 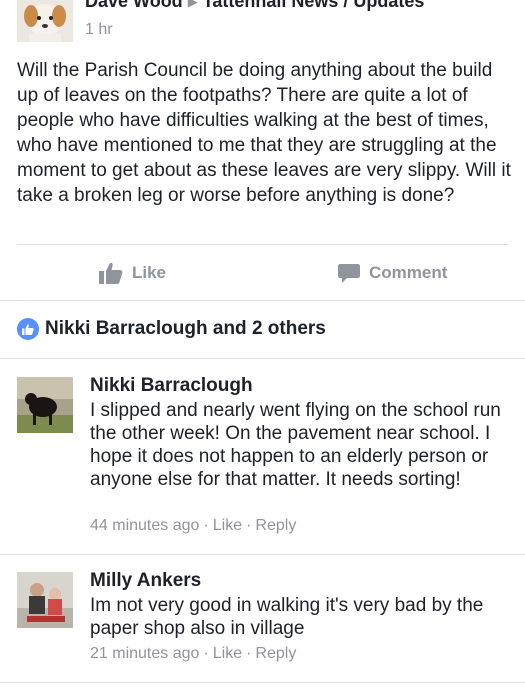 What do you see at coordinates (99, 30) in the screenshot?
I see `post-timestamp: 1 hr` at bounding box center [99, 30].